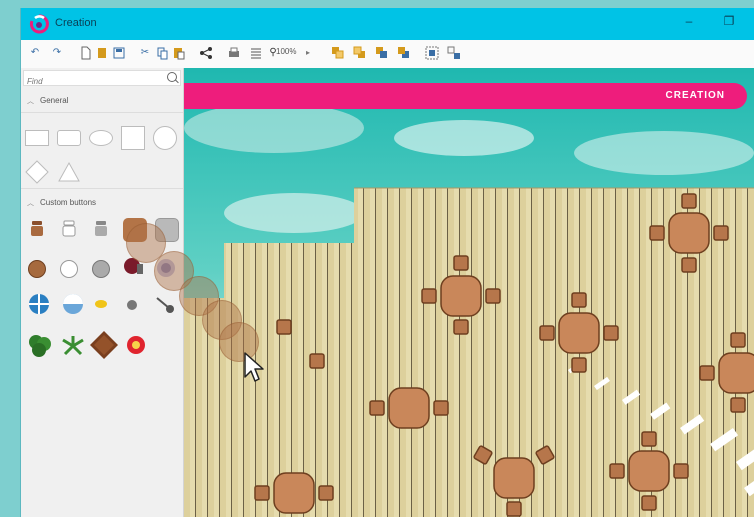 The width and height of the screenshot is (754, 517). Describe the element at coordinates (179, 53) in the screenshot. I see `paste-icon` at that location.